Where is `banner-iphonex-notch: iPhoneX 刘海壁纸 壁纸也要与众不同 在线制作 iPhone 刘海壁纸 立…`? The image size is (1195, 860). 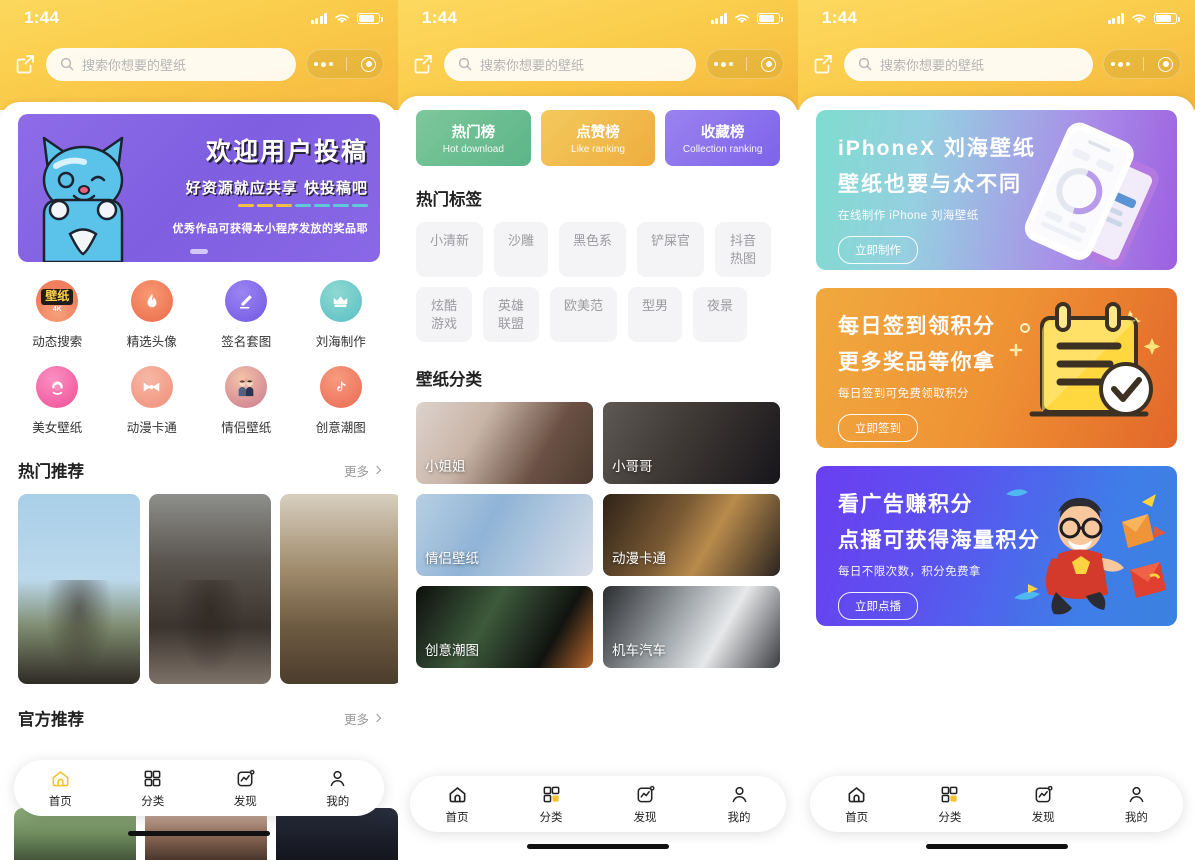
banner-iphonex-notch: iPhoneX 刘海壁纸 壁纸也要与众不同 在线制作 iPhone 刘海壁纸 立… is located at coordinates (996, 190).